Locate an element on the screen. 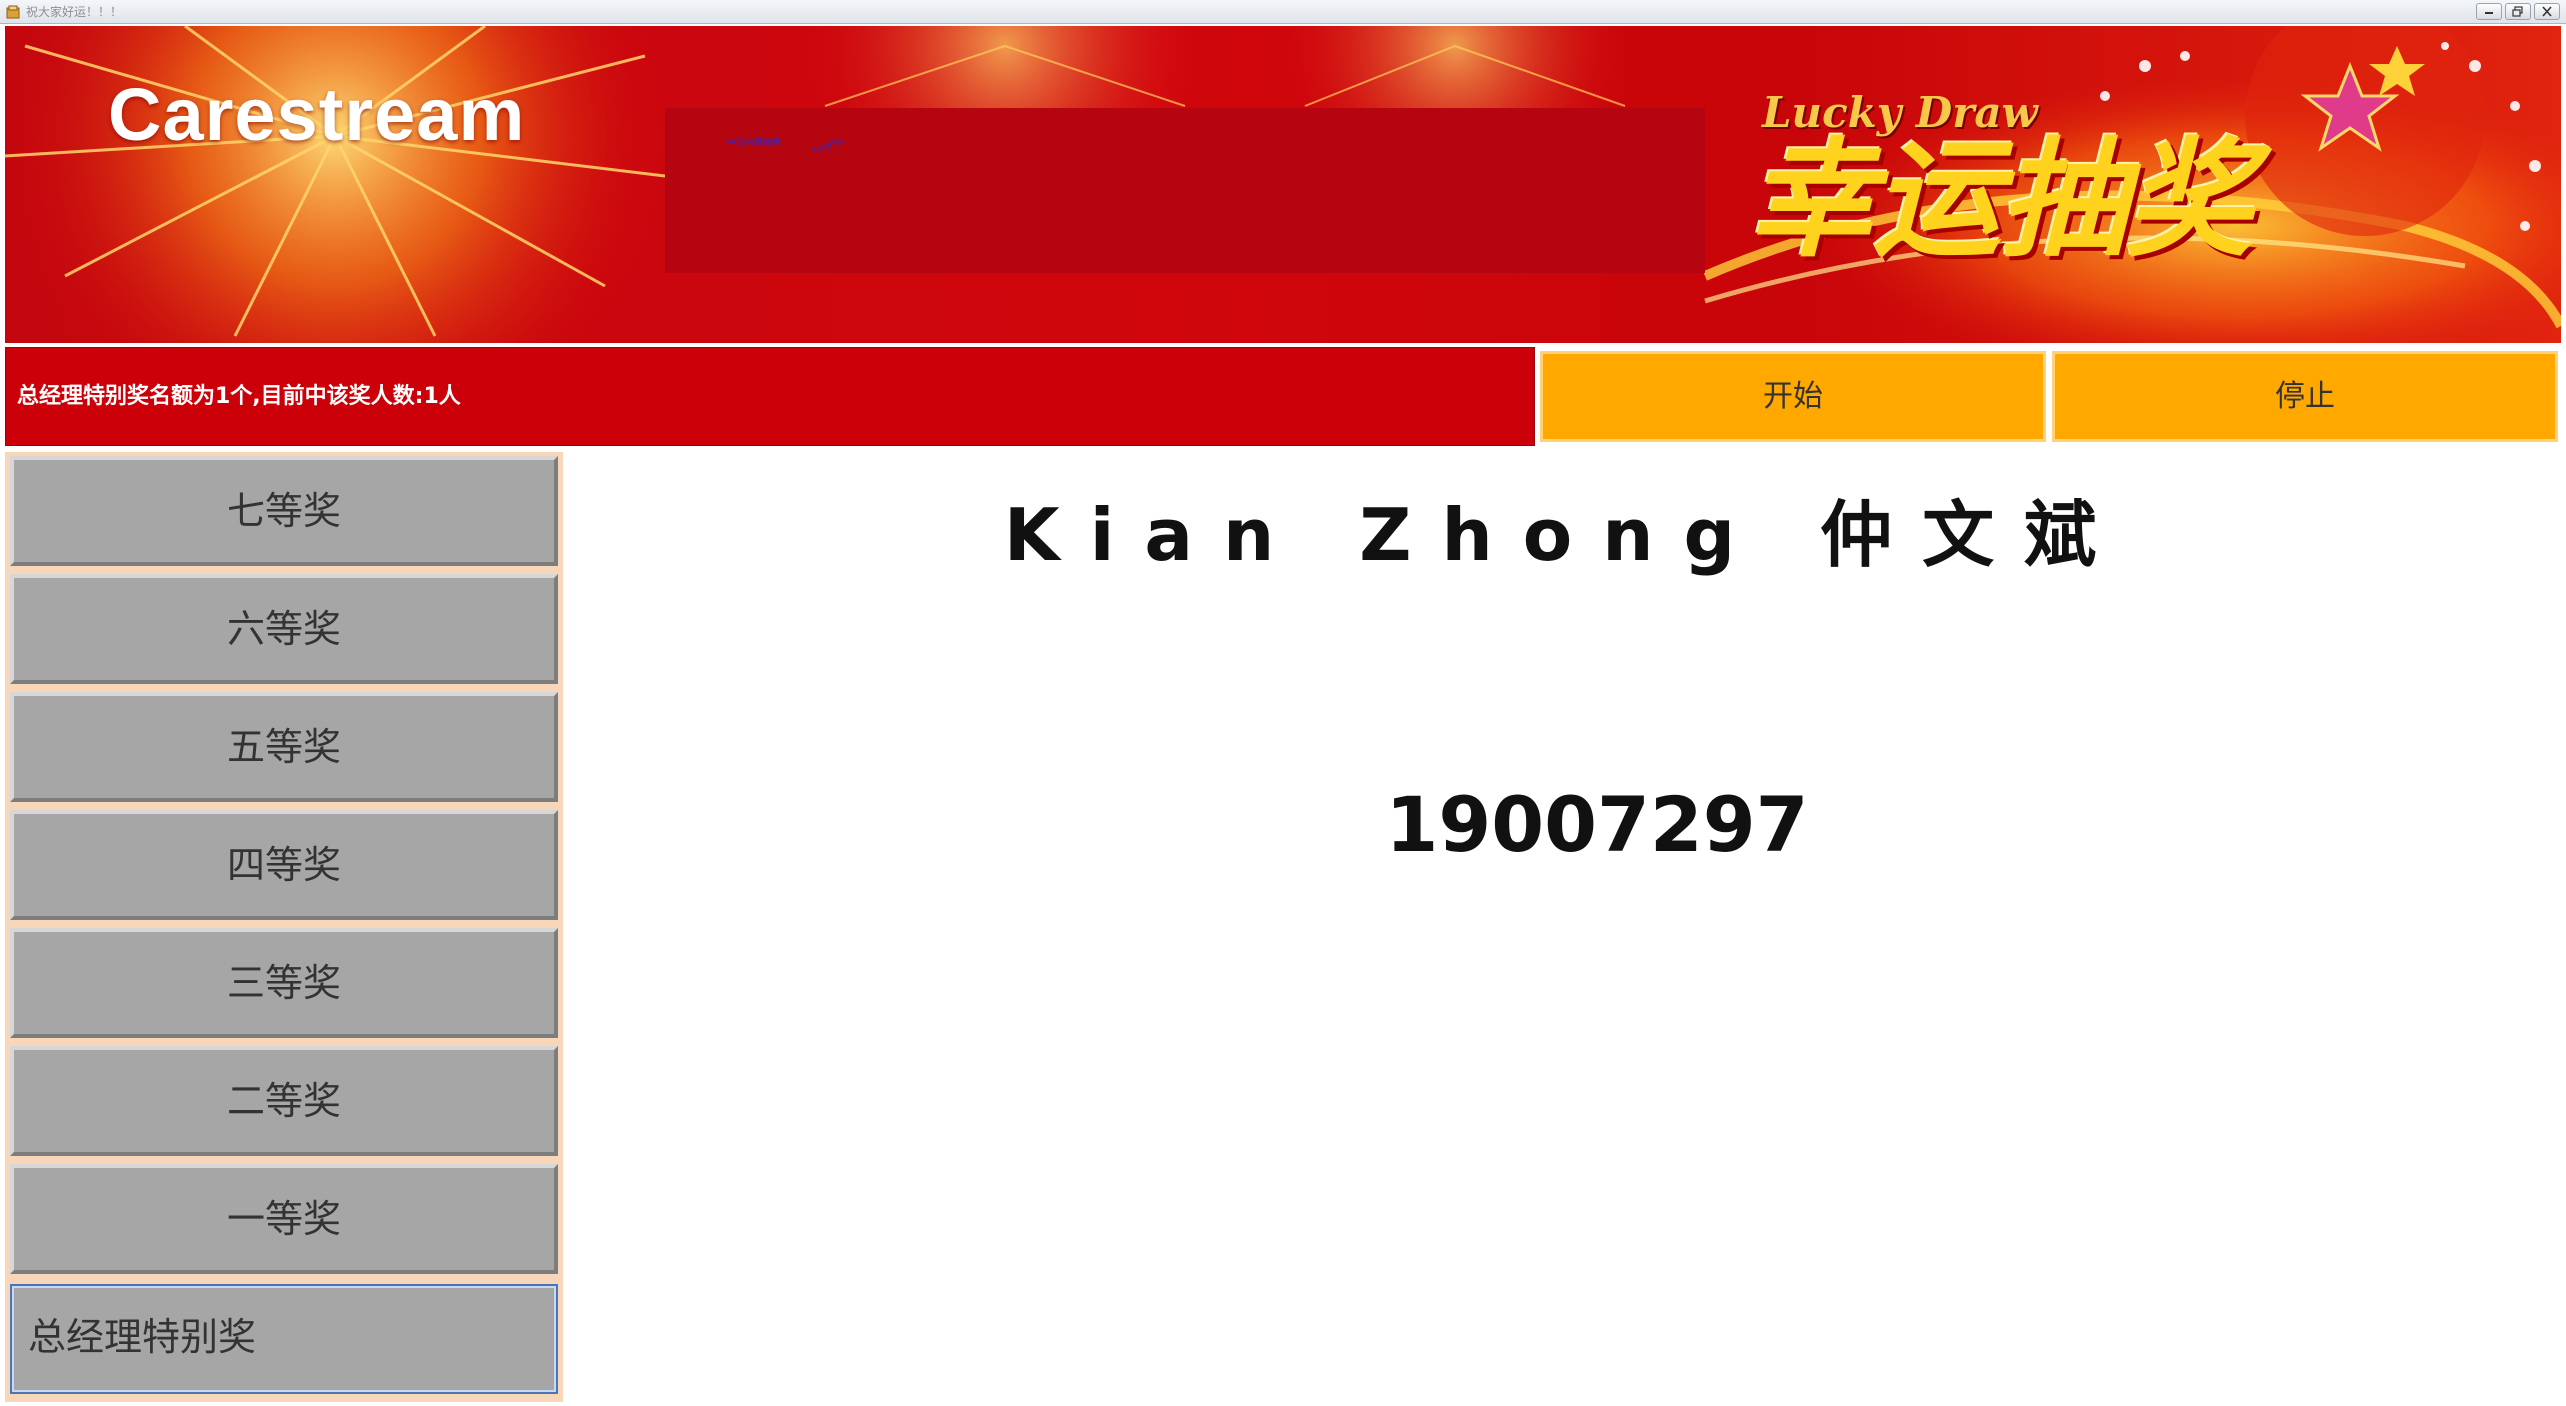 Image resolution: width=2566 pixels, height=1406 pixels. title-bar: 祝大家好运！！！ is located at coordinates (1283, 12).